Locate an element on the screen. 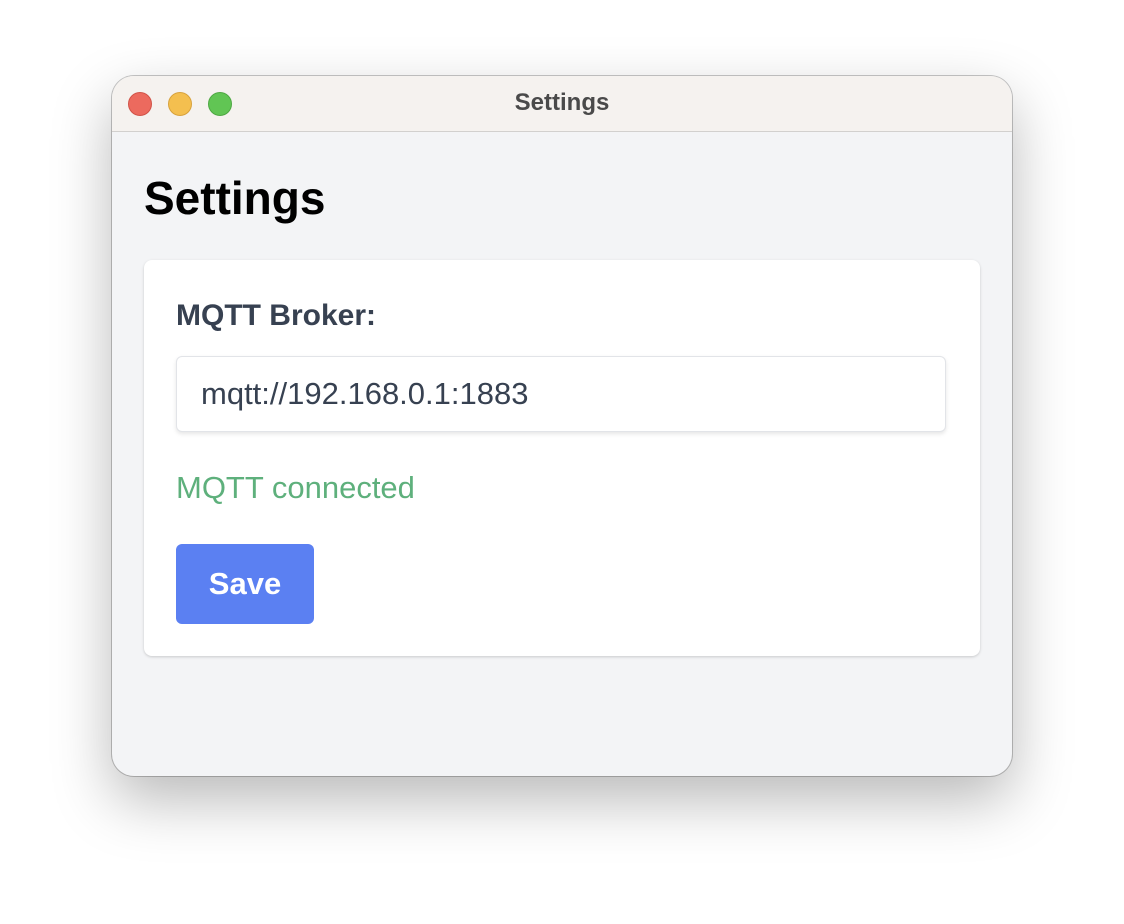 Image resolution: width=1124 pixels, height=924 pixels. page-title: Settings is located at coordinates (235, 198).